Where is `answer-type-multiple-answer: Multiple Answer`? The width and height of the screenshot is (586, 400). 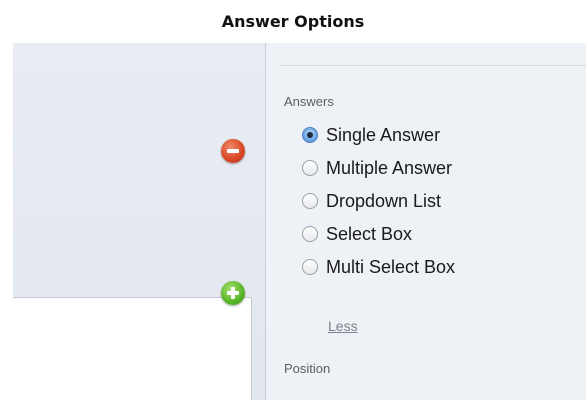 answer-type-multiple-answer: Multiple Answer is located at coordinates (377, 168).